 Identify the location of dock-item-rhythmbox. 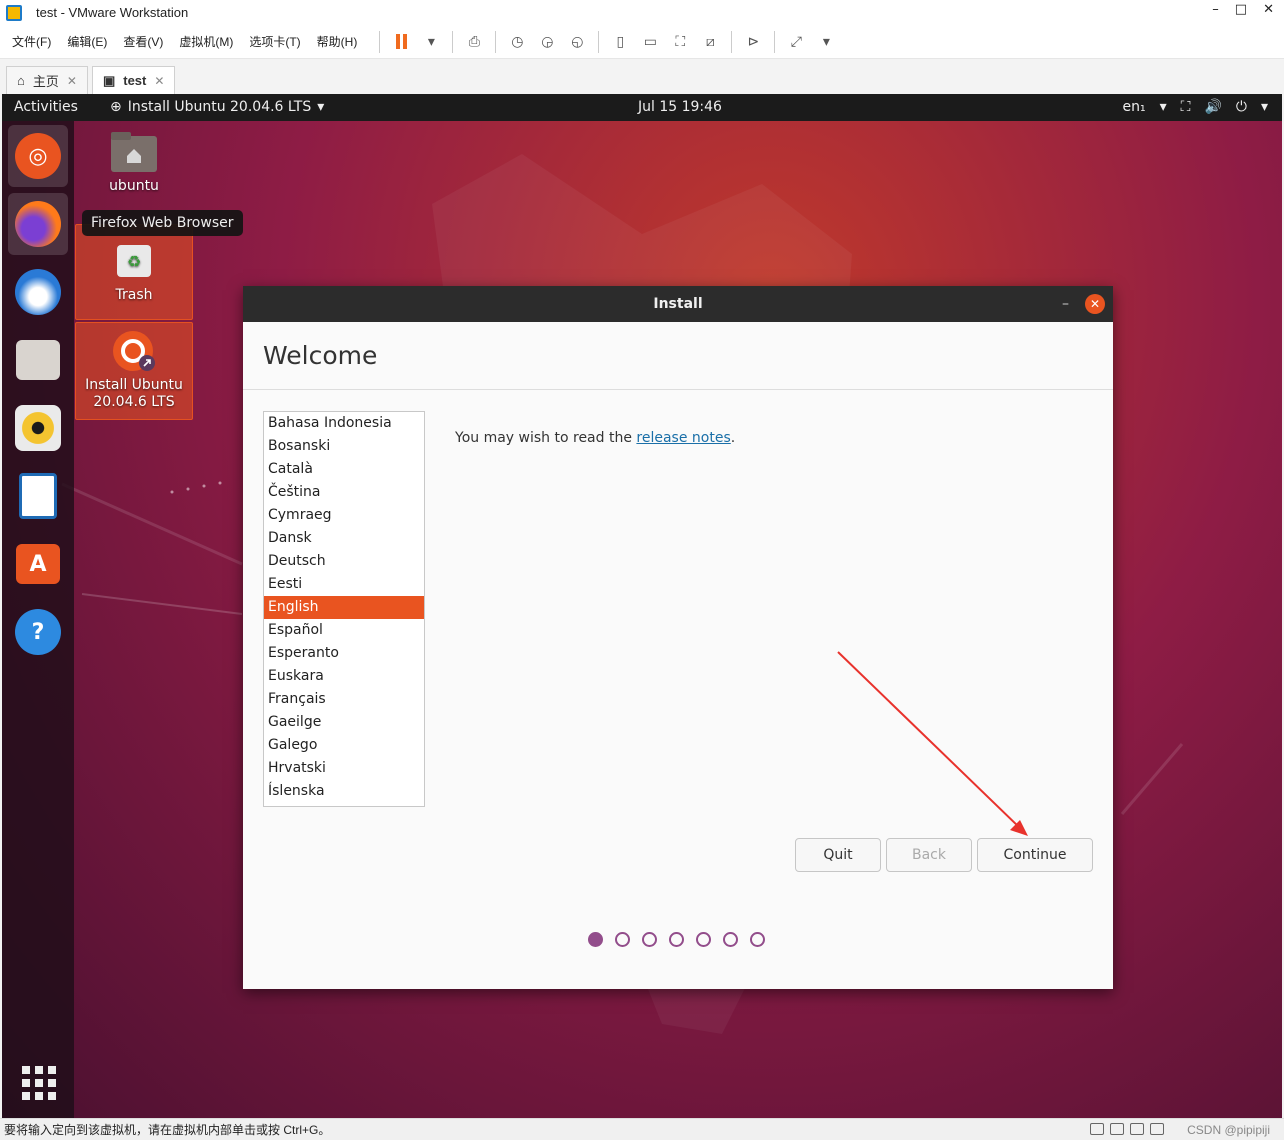
(38, 428).